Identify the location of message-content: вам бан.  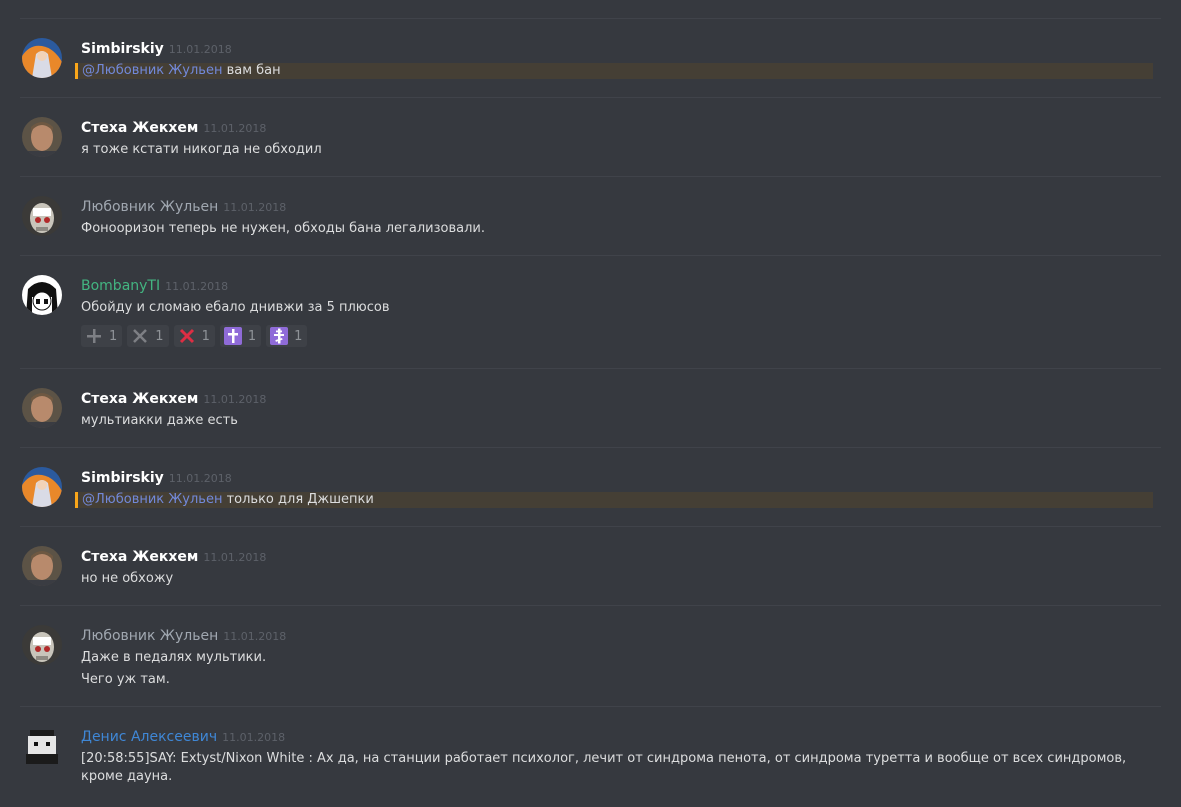
(251, 70).